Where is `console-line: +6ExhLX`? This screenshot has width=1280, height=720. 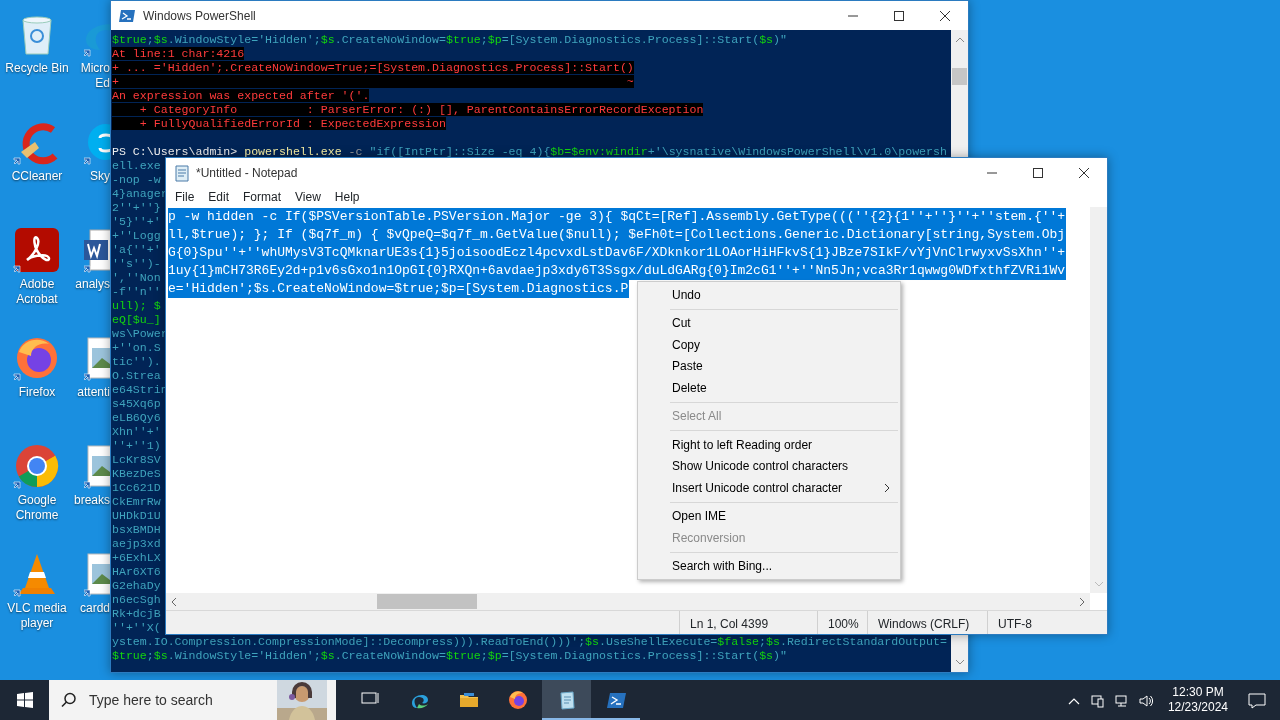 console-line: +6ExhLX is located at coordinates (136, 557).